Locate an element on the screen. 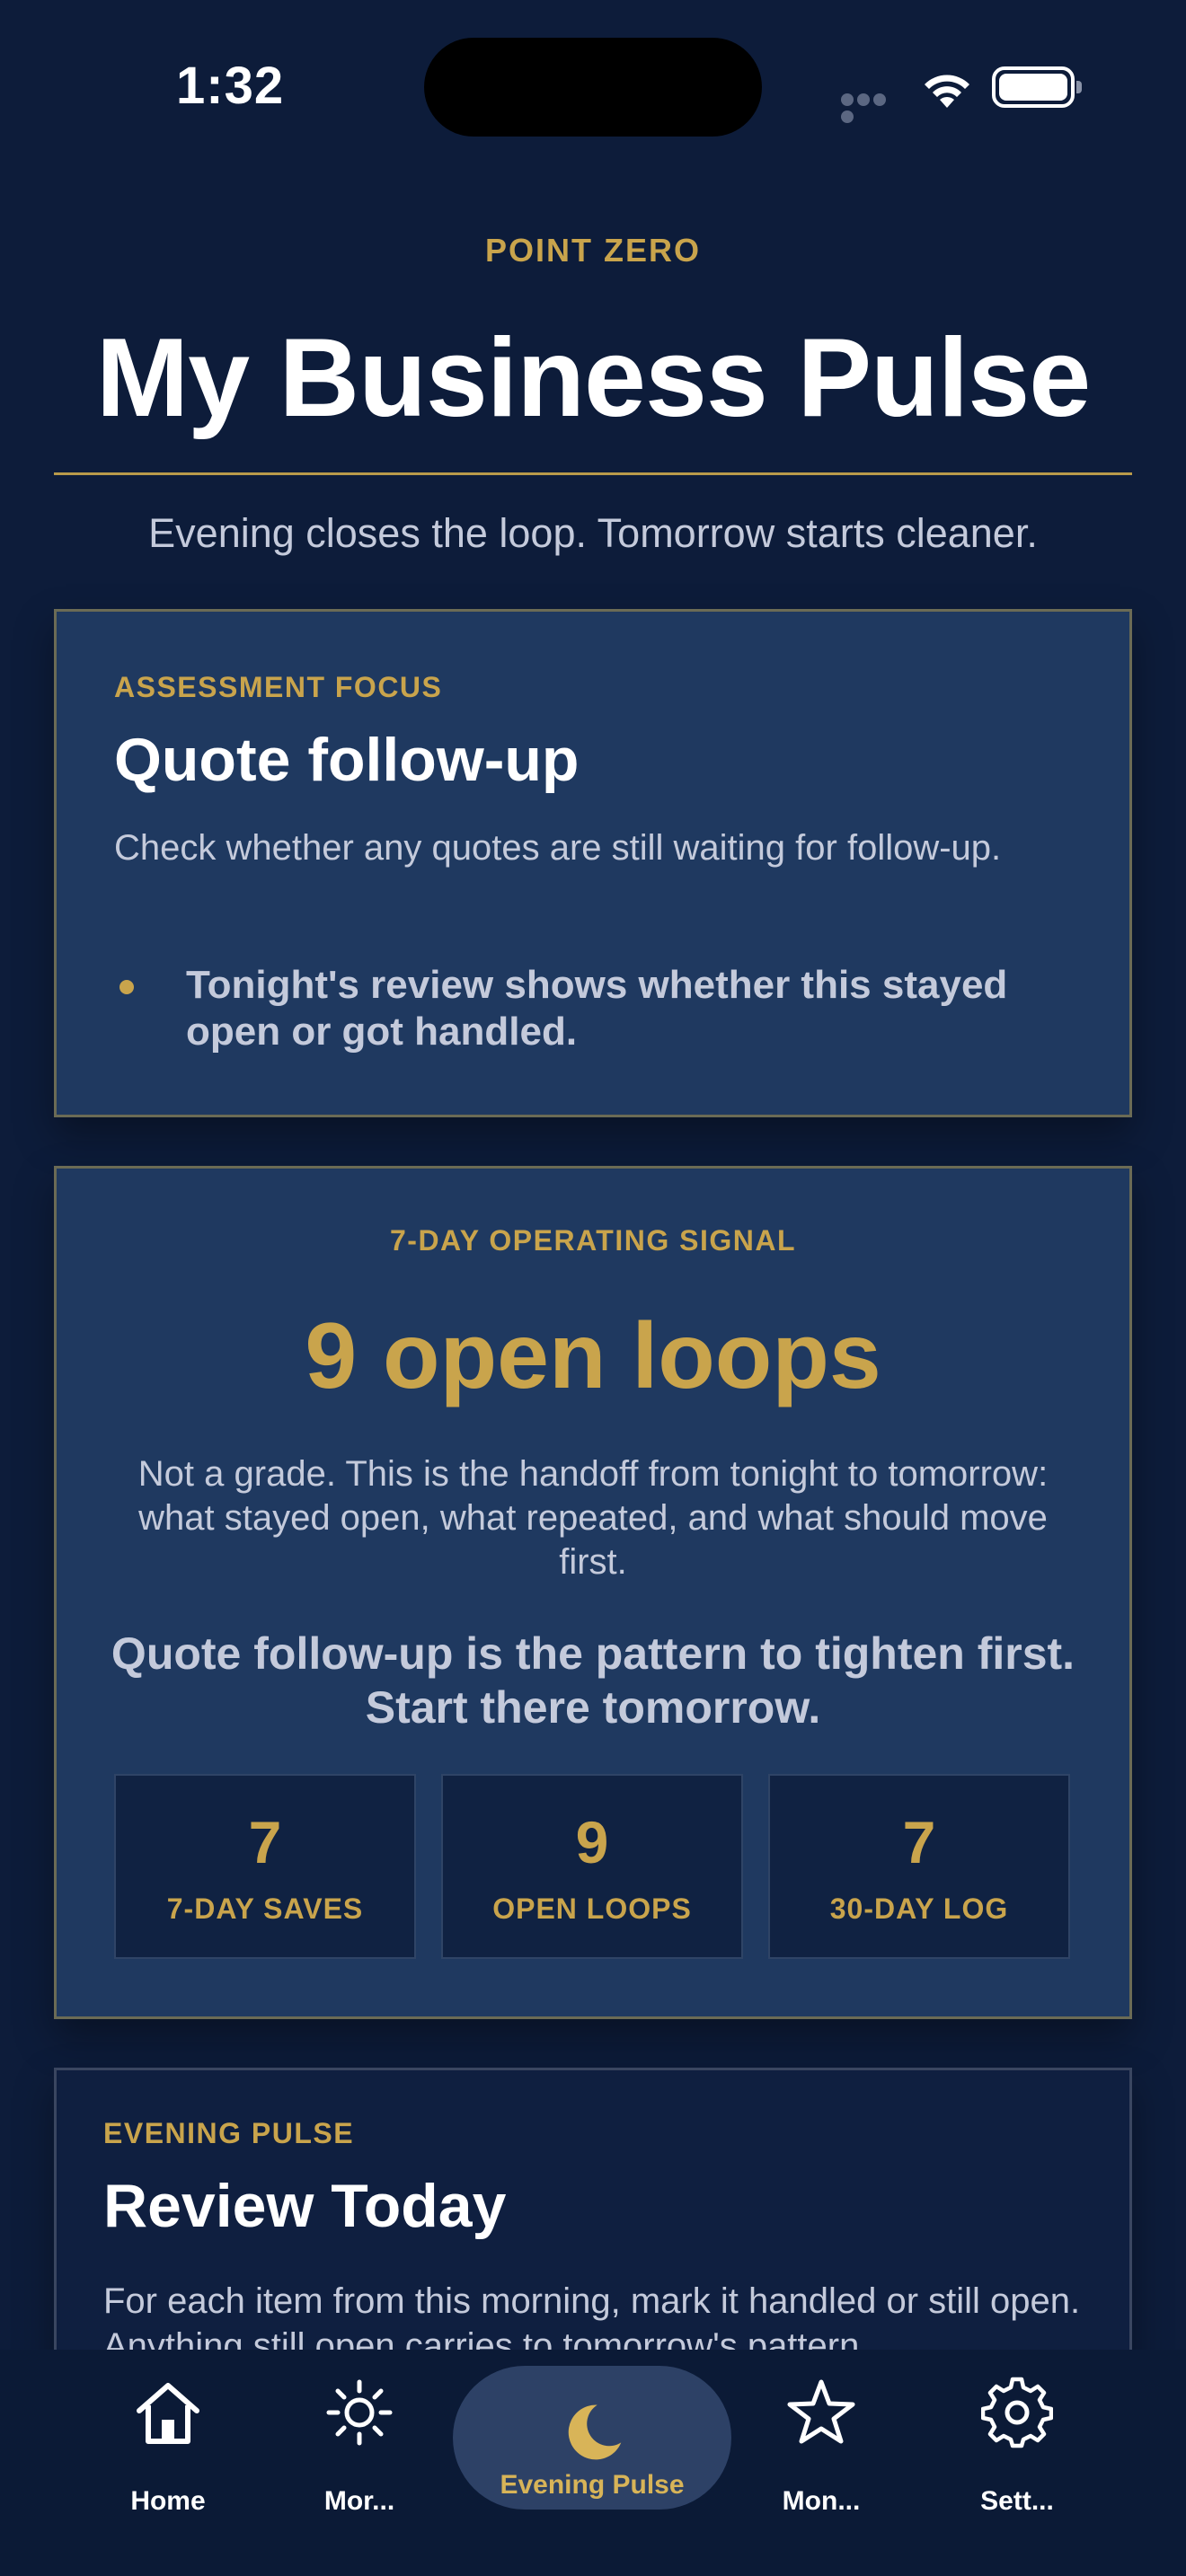 This screenshot has width=1186, height=2576. brand-eyebrow: POINT ZERO is located at coordinates (592, 250).